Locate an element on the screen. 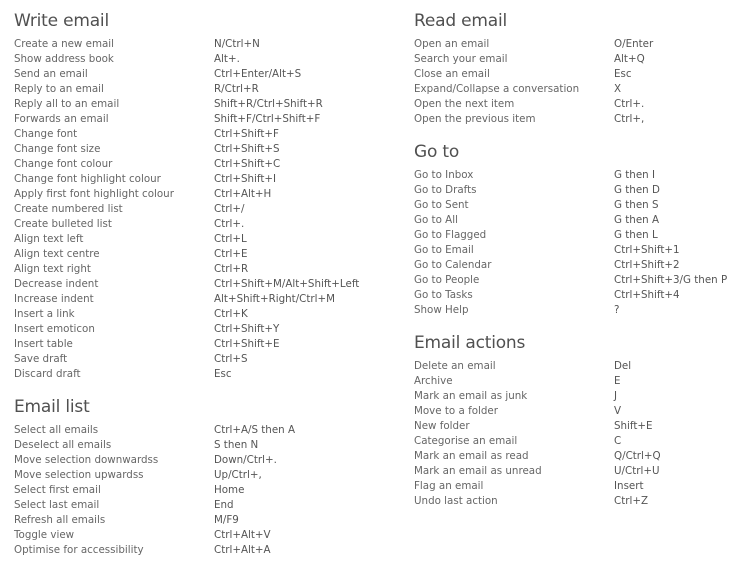 This screenshot has height=562, width=733. shortcut-keys: Shift+E is located at coordinates (633, 426).